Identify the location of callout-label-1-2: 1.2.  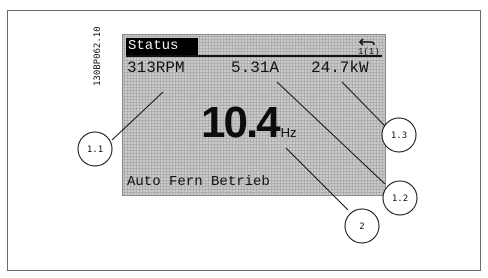
(400, 199).